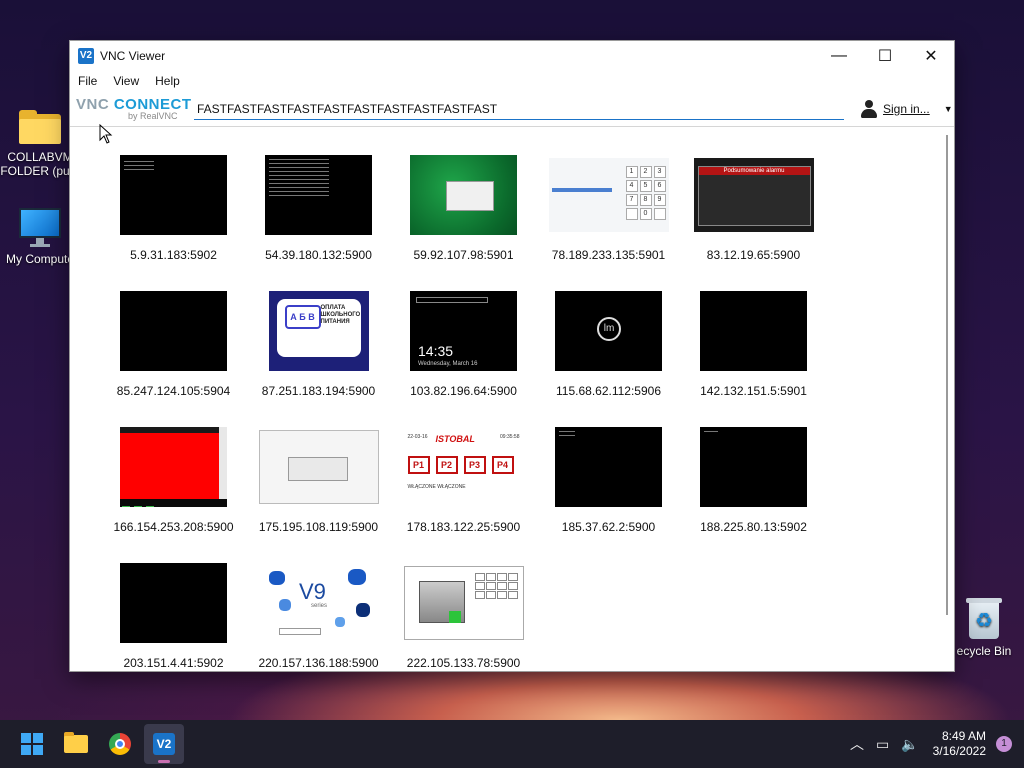 The width and height of the screenshot is (1024, 768). I want to click on connection-tile: 54.39.180.132:5900, so click(318, 223).